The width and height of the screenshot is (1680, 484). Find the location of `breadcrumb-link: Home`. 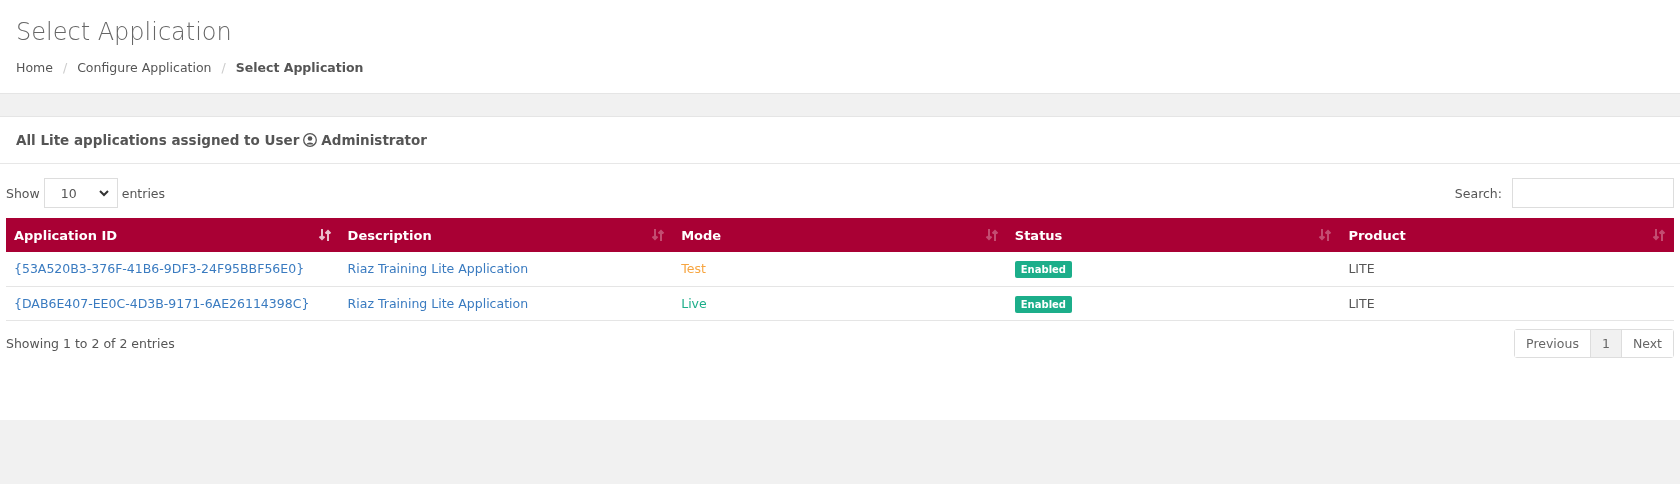

breadcrumb-link: Home is located at coordinates (34, 67).